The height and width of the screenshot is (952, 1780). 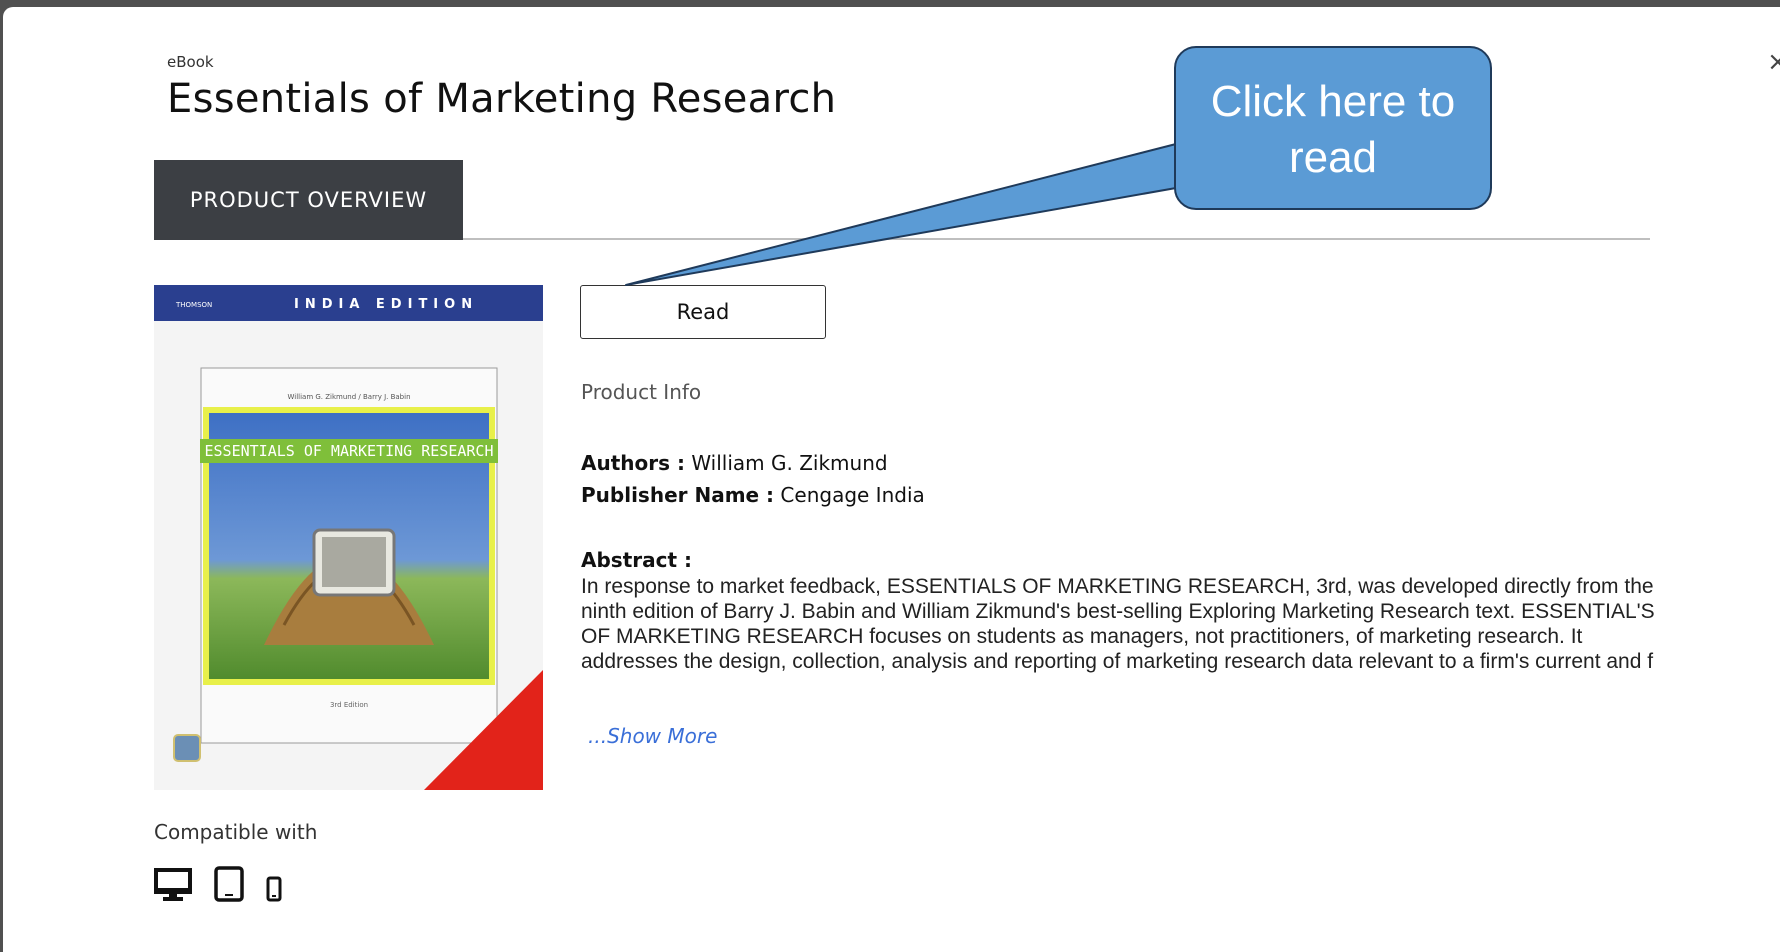 I want to click on tab-product-overview: PRODUCT OVERVIEW, so click(x=308, y=200).